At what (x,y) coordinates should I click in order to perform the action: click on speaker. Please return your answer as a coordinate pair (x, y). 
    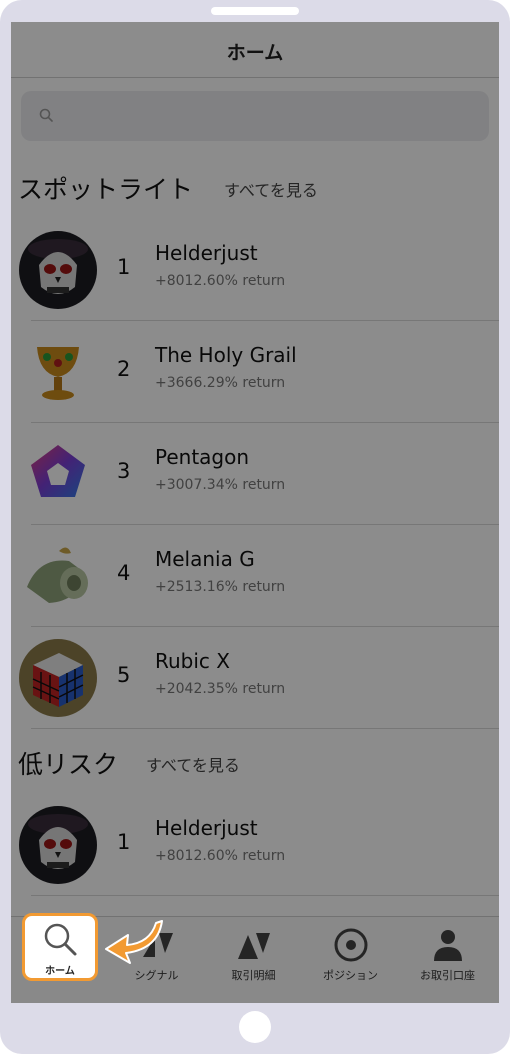
    Looking at the image, I should click on (255, 11).